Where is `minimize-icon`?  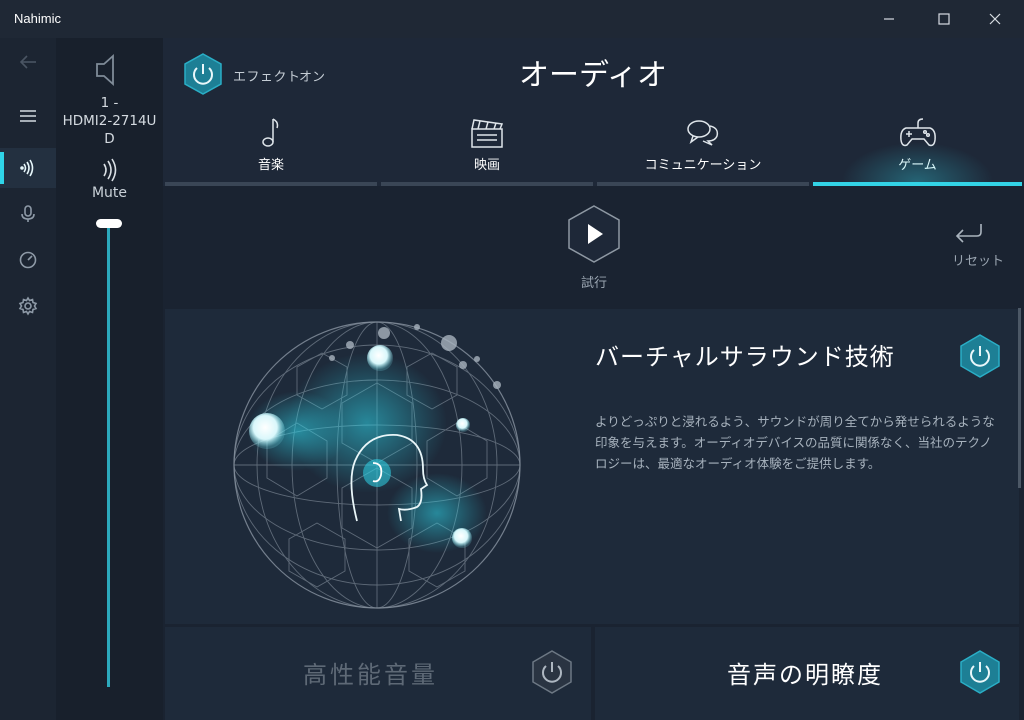
minimize-icon is located at coordinates (889, 19).